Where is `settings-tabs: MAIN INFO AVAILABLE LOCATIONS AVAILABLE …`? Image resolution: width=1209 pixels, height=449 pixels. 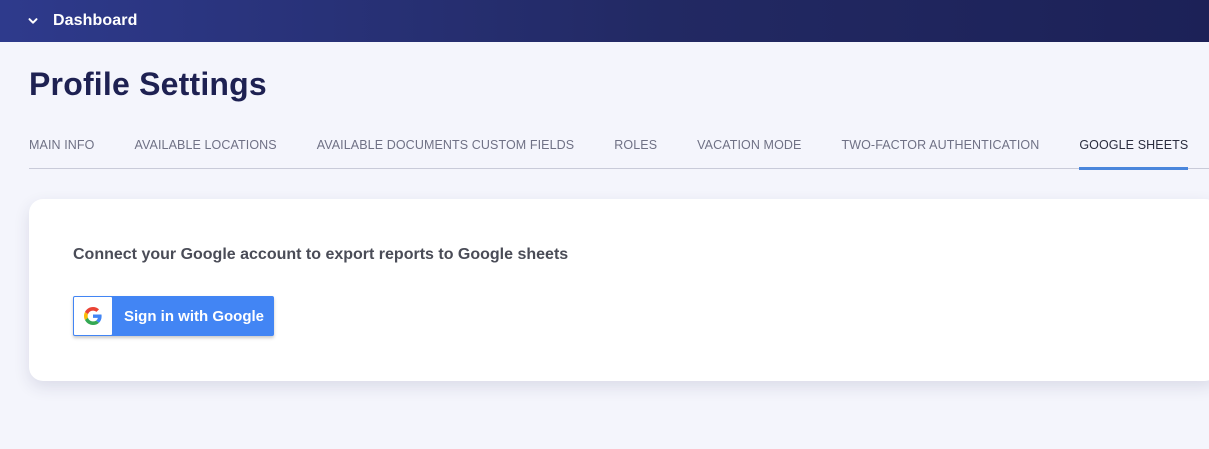
settings-tabs: MAIN INFO AVAILABLE LOCATIONS AVAILABLE … is located at coordinates (619, 148).